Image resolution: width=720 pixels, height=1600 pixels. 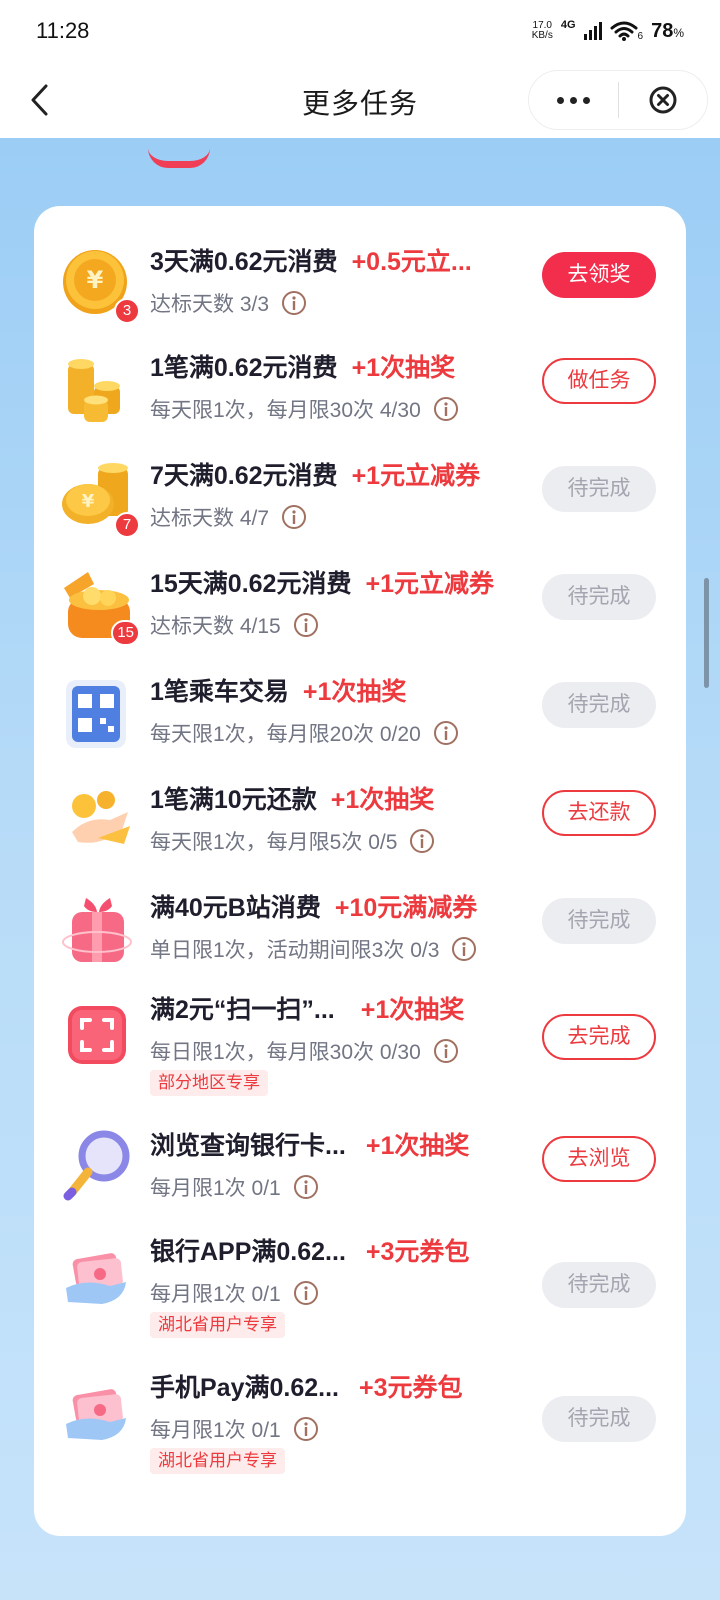 I want to click on wifi-icon: 6, so click(x=627, y=31).